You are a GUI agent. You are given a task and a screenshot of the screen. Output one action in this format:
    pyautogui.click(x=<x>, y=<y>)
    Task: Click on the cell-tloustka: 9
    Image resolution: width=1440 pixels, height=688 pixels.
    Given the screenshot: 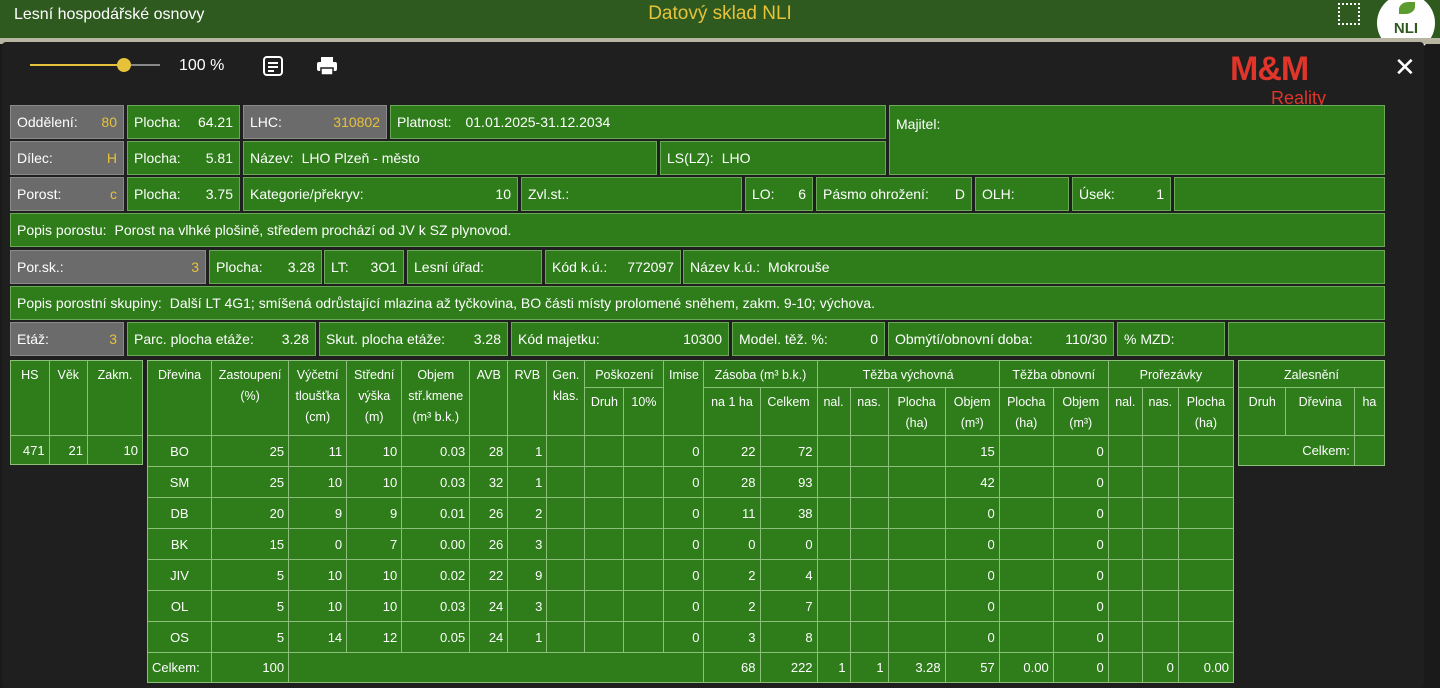 What is the action you would take?
    pyautogui.click(x=318, y=513)
    